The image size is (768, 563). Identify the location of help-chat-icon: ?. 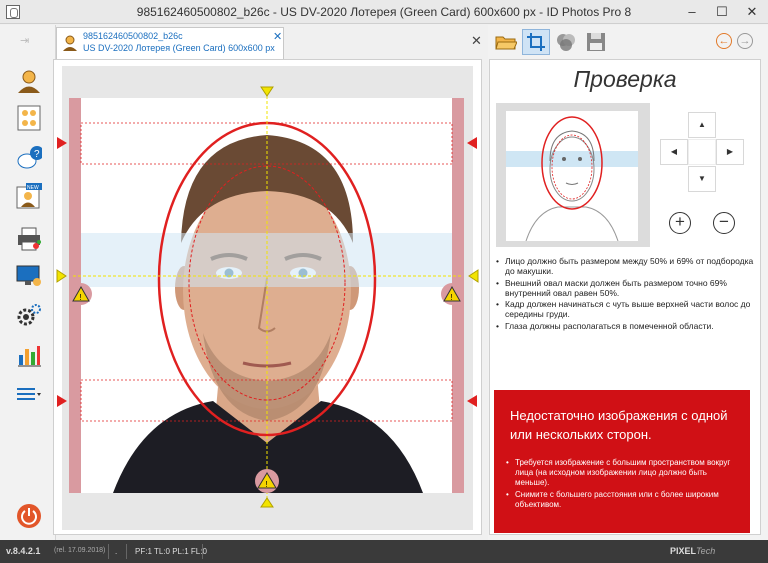
(29, 158).